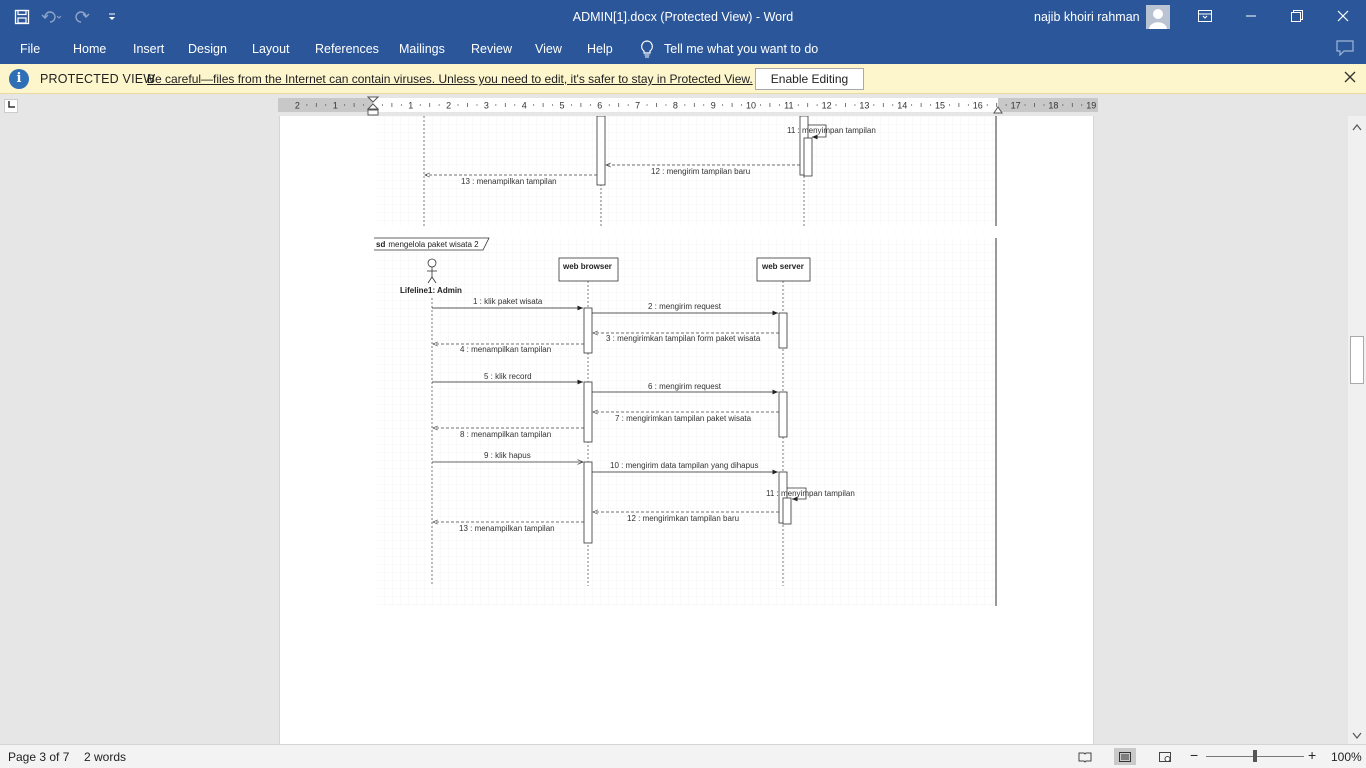 Image resolution: width=1366 pixels, height=768 pixels. I want to click on web-layout-icon, so click(1165, 756).